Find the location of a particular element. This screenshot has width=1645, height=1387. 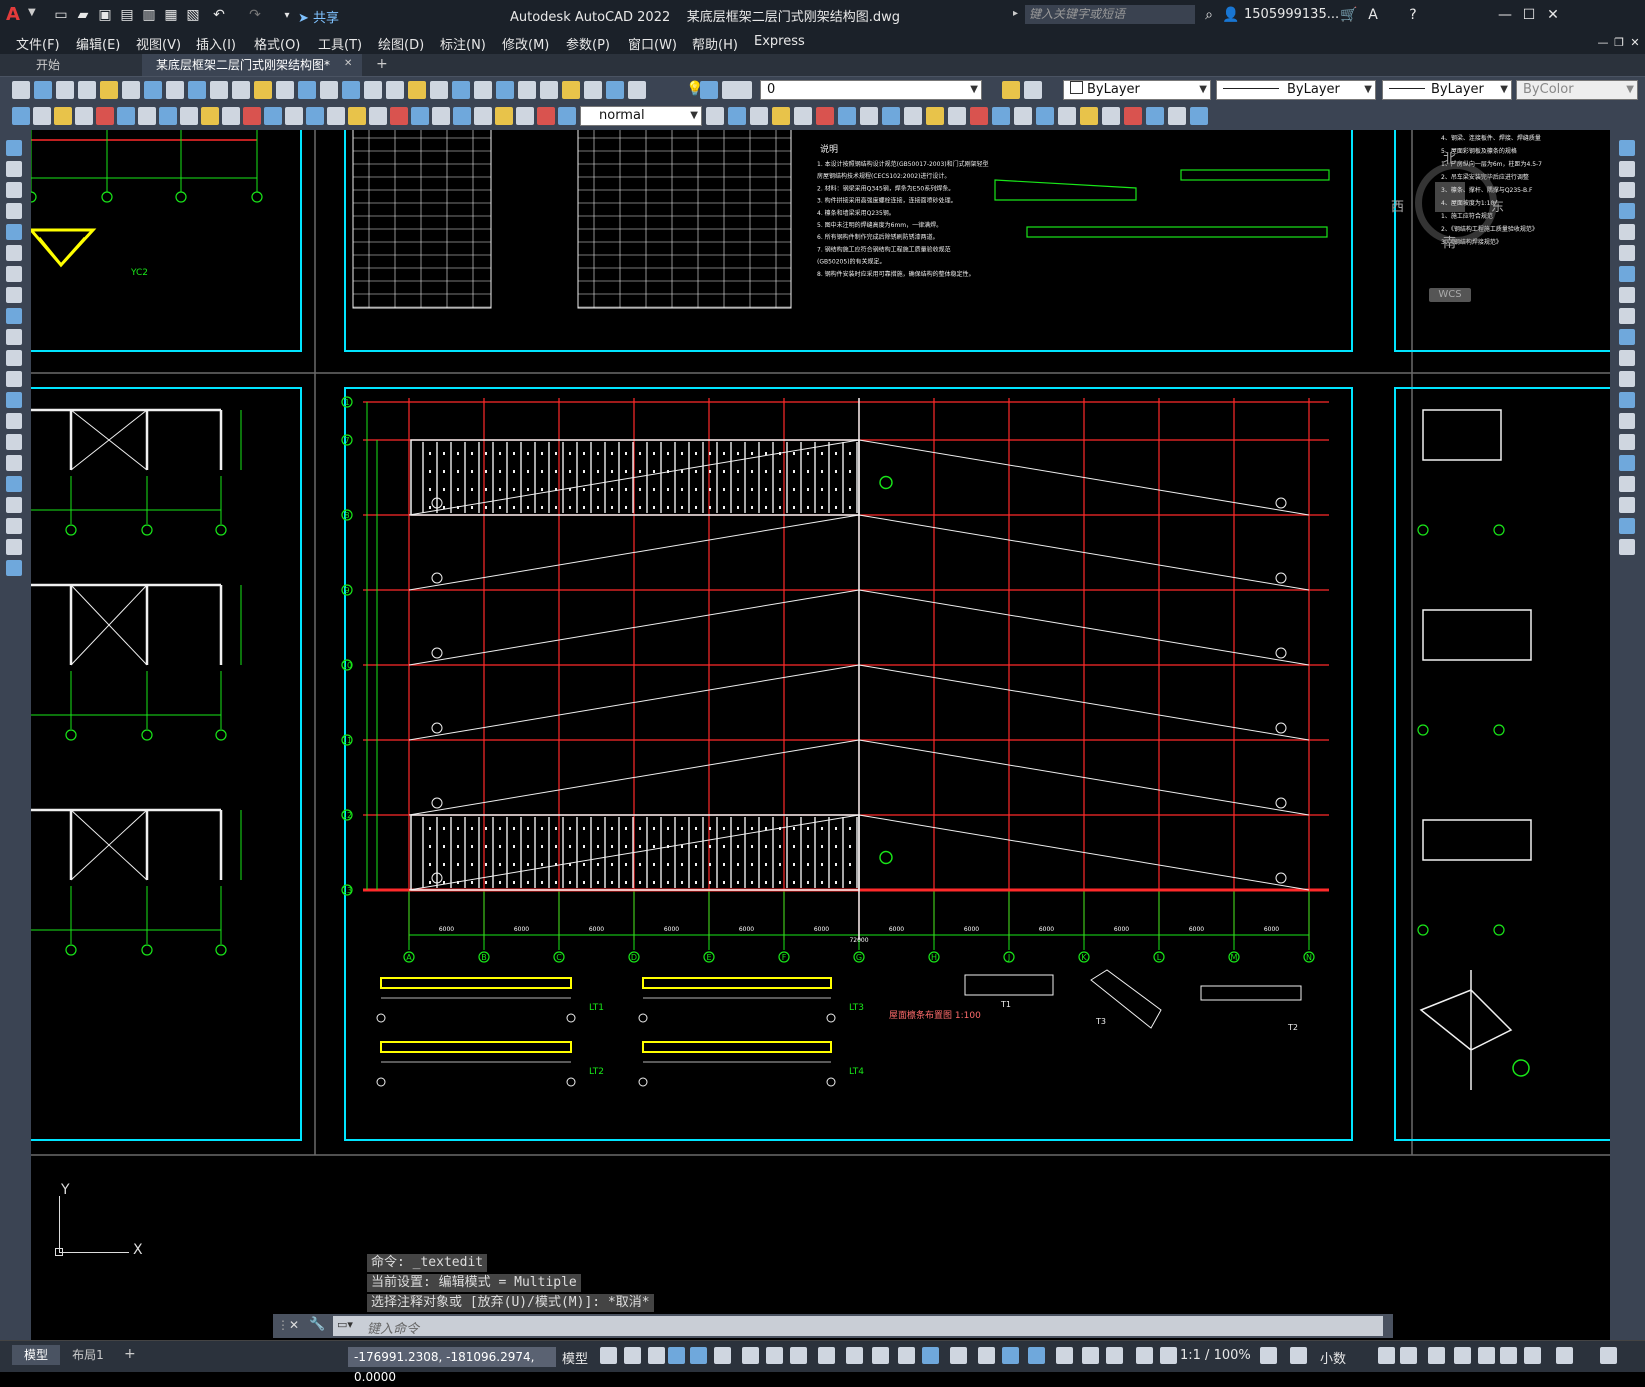

search-expand-icon: ▸ is located at coordinates (1015, 13).